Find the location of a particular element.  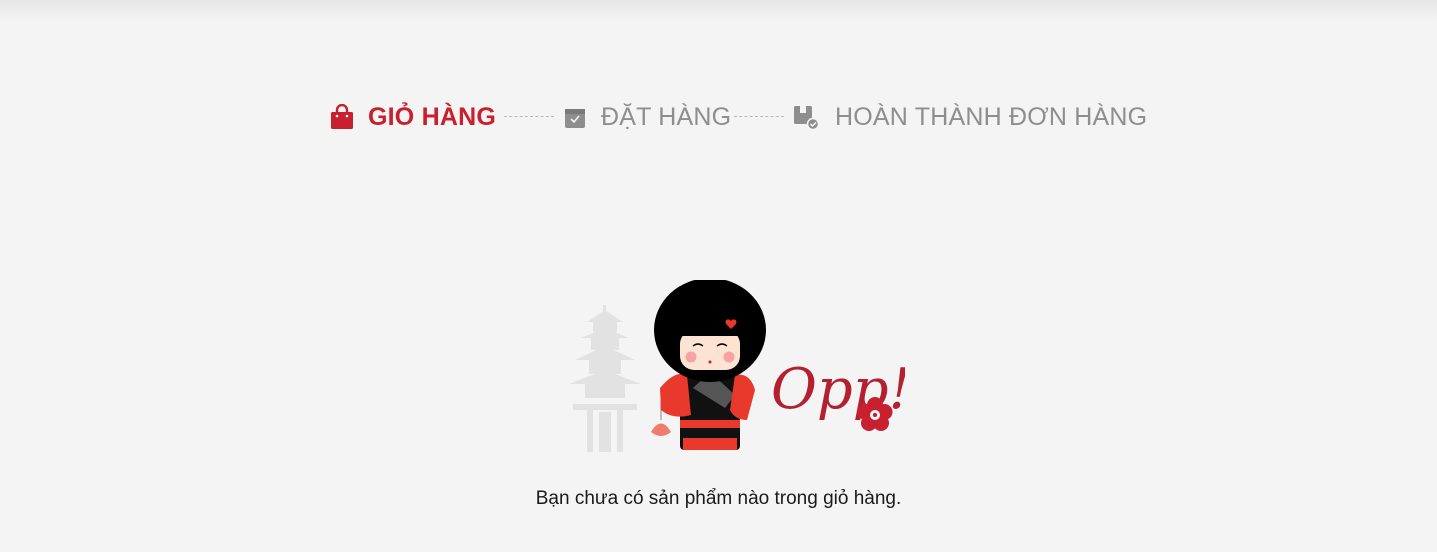

step-checkout: ĐẶT HÀNG is located at coordinates (647, 117).